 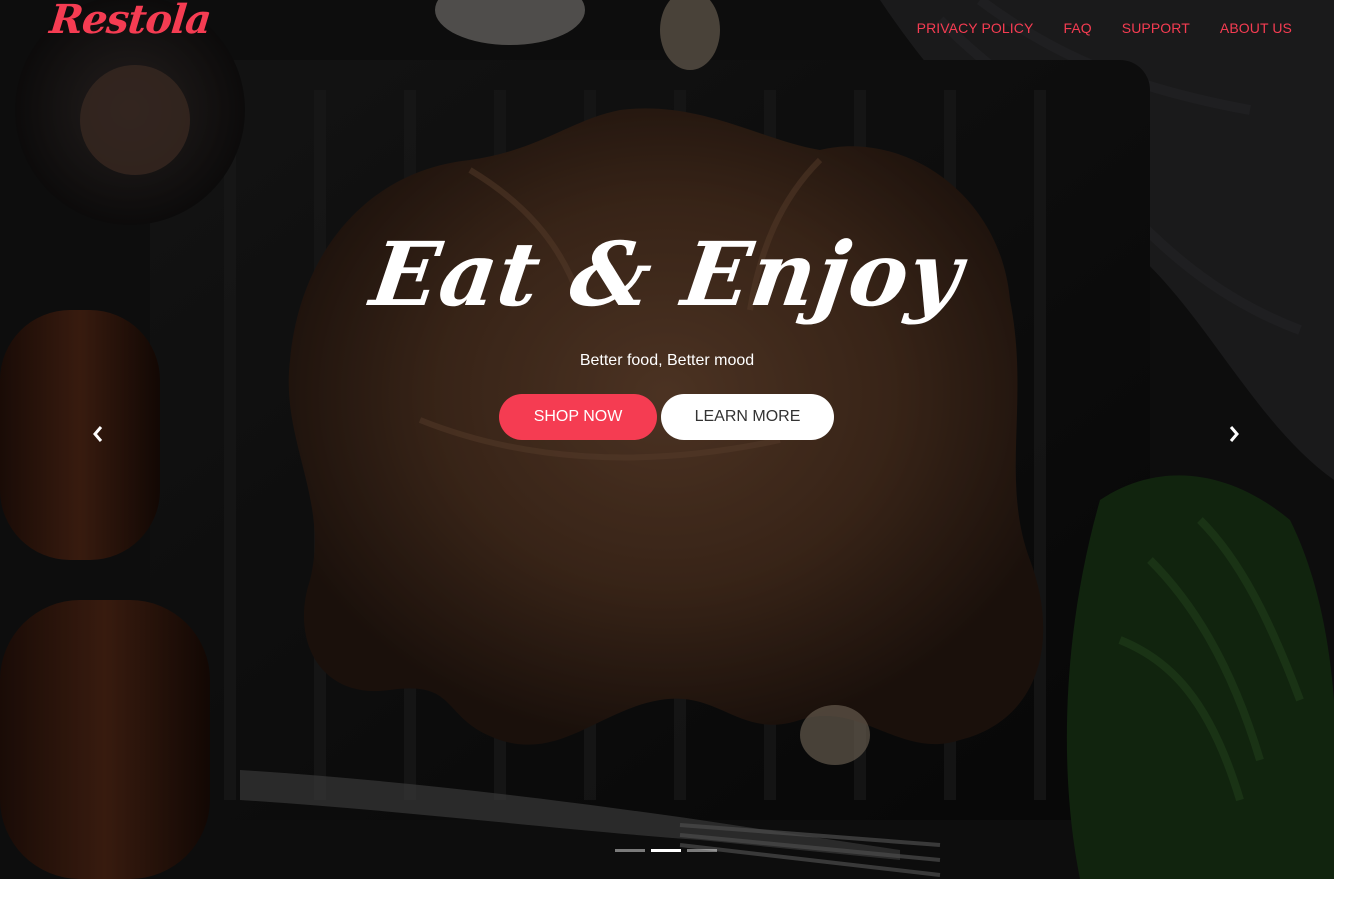 What do you see at coordinates (1104, 28) in the screenshot?
I see `top-nav: PRIVACY POLICY FAQ SUPPORT ABOUT US` at bounding box center [1104, 28].